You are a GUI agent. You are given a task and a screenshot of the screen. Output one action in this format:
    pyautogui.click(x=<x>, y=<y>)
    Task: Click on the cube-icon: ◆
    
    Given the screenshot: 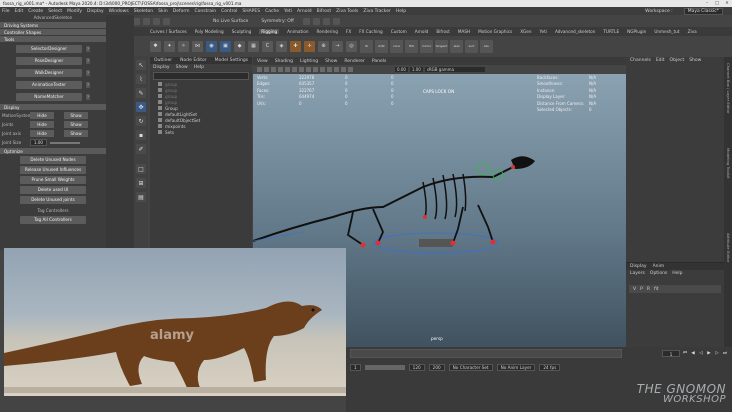 What is the action you would take?
    pyautogui.click(x=239, y=46)
    